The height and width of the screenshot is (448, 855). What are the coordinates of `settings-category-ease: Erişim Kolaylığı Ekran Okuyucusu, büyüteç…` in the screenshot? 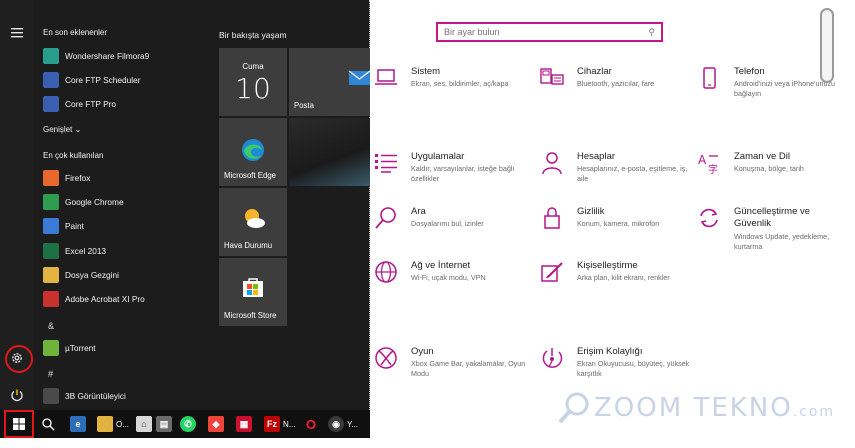 It's located at (614, 371).